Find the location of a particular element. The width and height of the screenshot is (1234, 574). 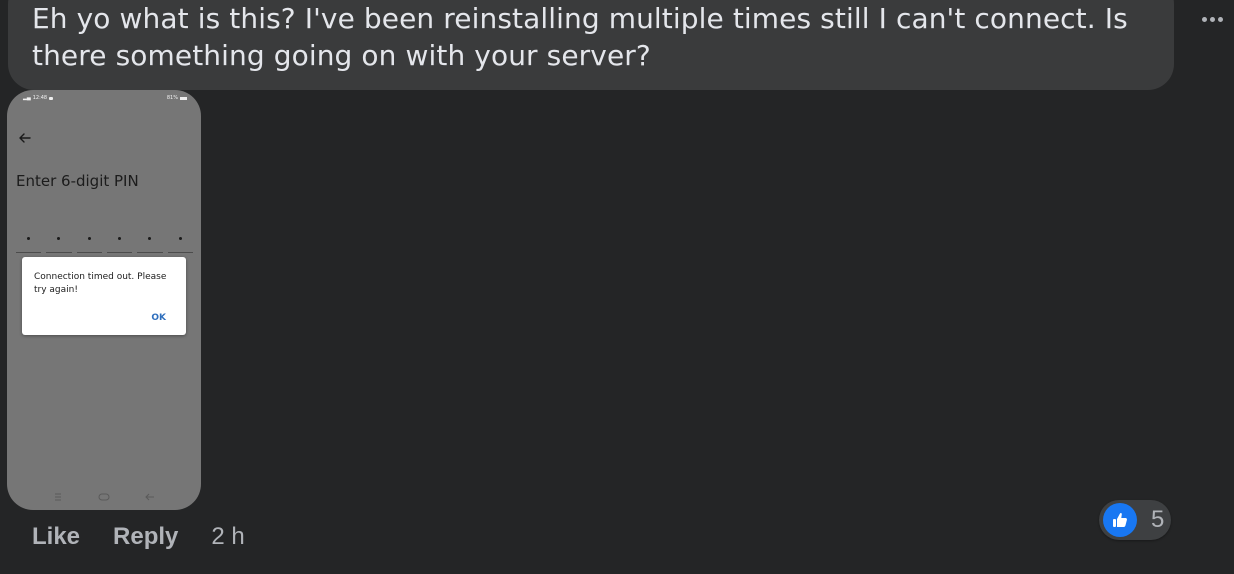

status-battery: 81% is located at coordinates (172, 98).